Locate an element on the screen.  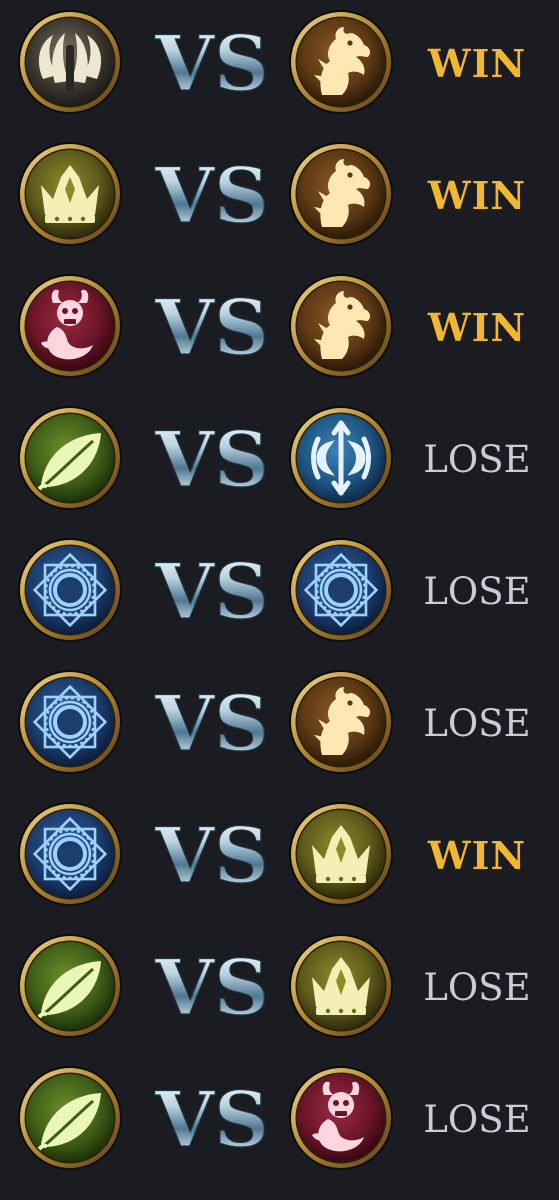
claws-icon is located at coordinates (70, 62).